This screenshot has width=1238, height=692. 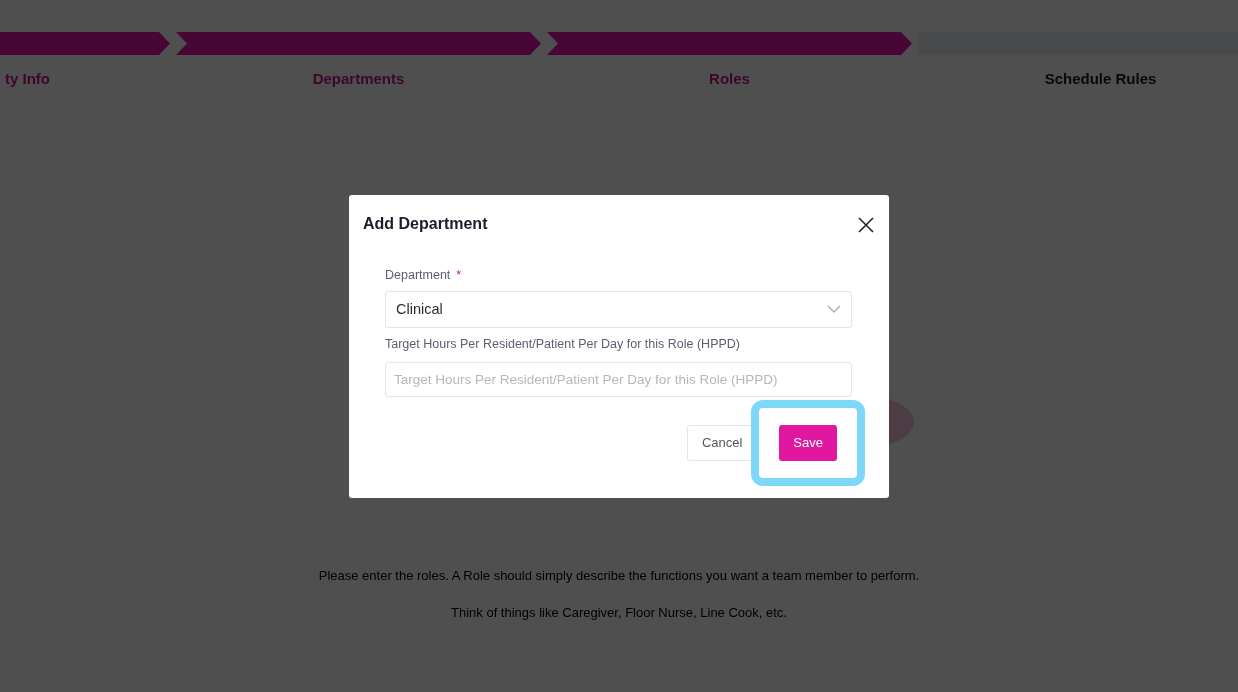 What do you see at coordinates (563, 343) in the screenshot?
I see `field-label: Target Hours Per Resident/Patient Per Day for this Role (HPPD)` at bounding box center [563, 343].